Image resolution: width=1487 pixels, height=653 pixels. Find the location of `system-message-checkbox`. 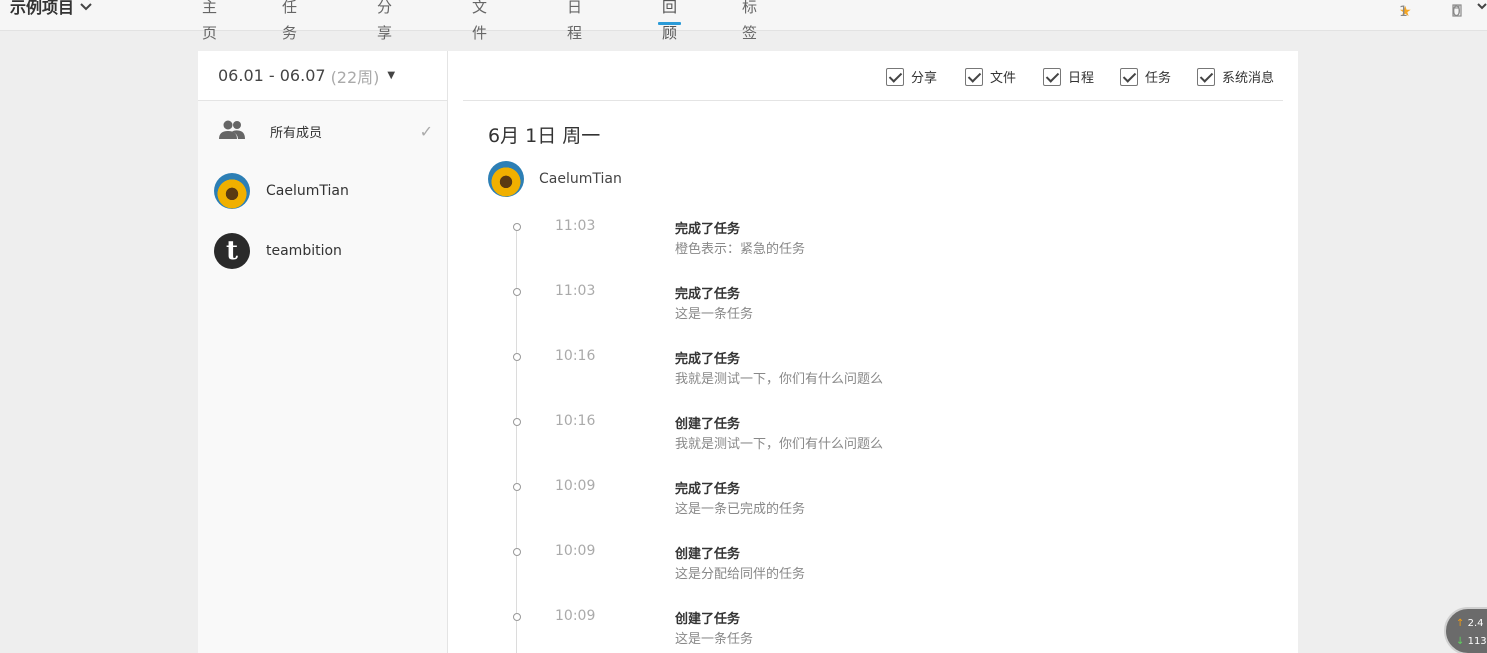

system-message-checkbox is located at coordinates (1206, 76).